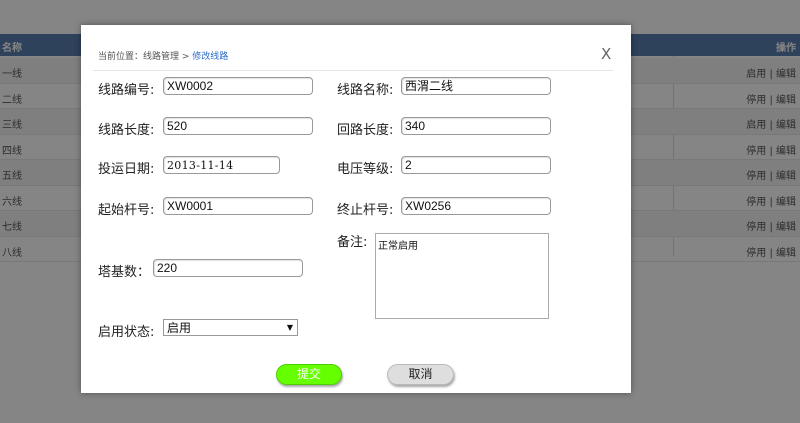 Image resolution: width=800 pixels, height=423 pixels. I want to click on voltage-level-input: 2, so click(476, 165).